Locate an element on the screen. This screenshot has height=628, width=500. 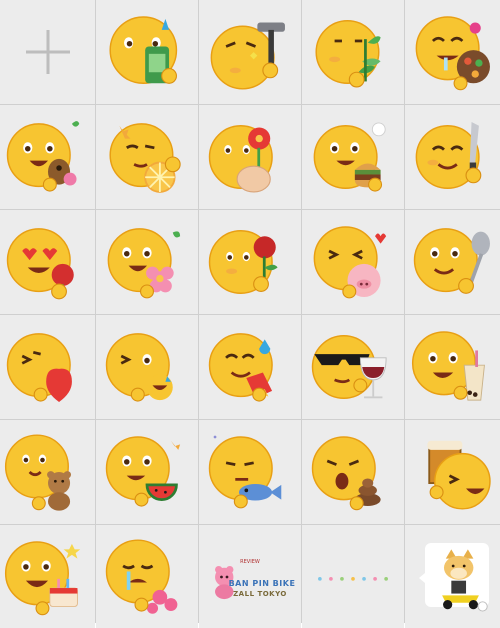
emoji-bubble-tea-icon is located at coordinates (454, 367).